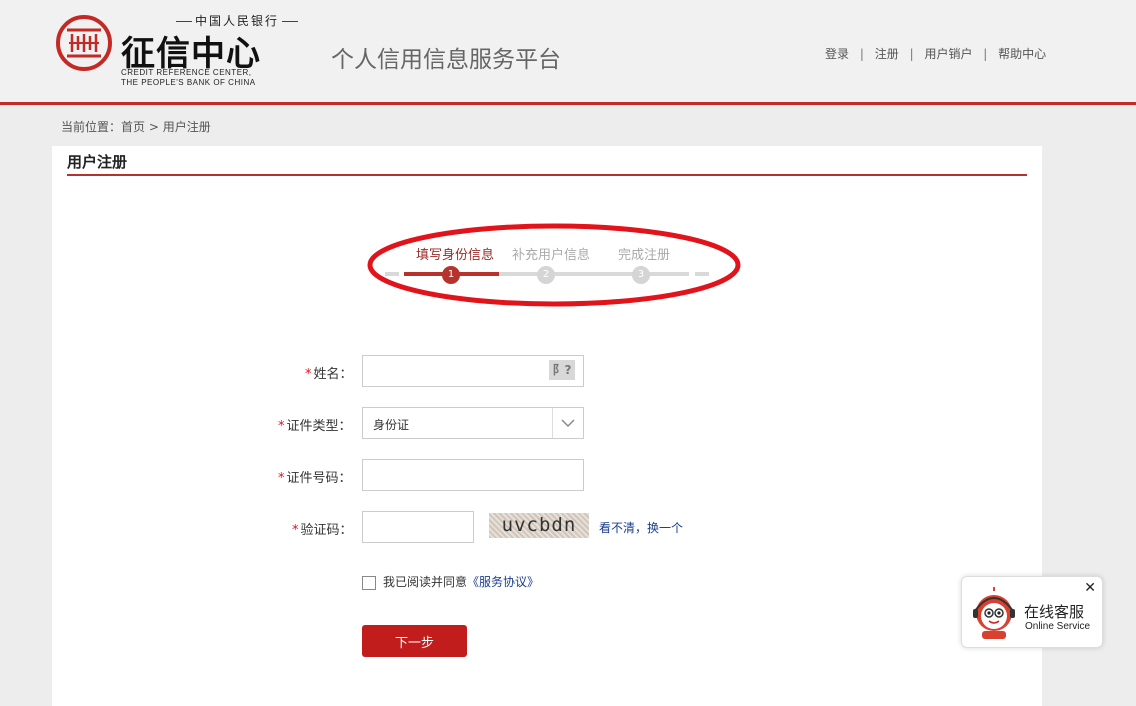  Describe the element at coordinates (887, 54) in the screenshot. I see `nav-register-link: 注册` at that location.